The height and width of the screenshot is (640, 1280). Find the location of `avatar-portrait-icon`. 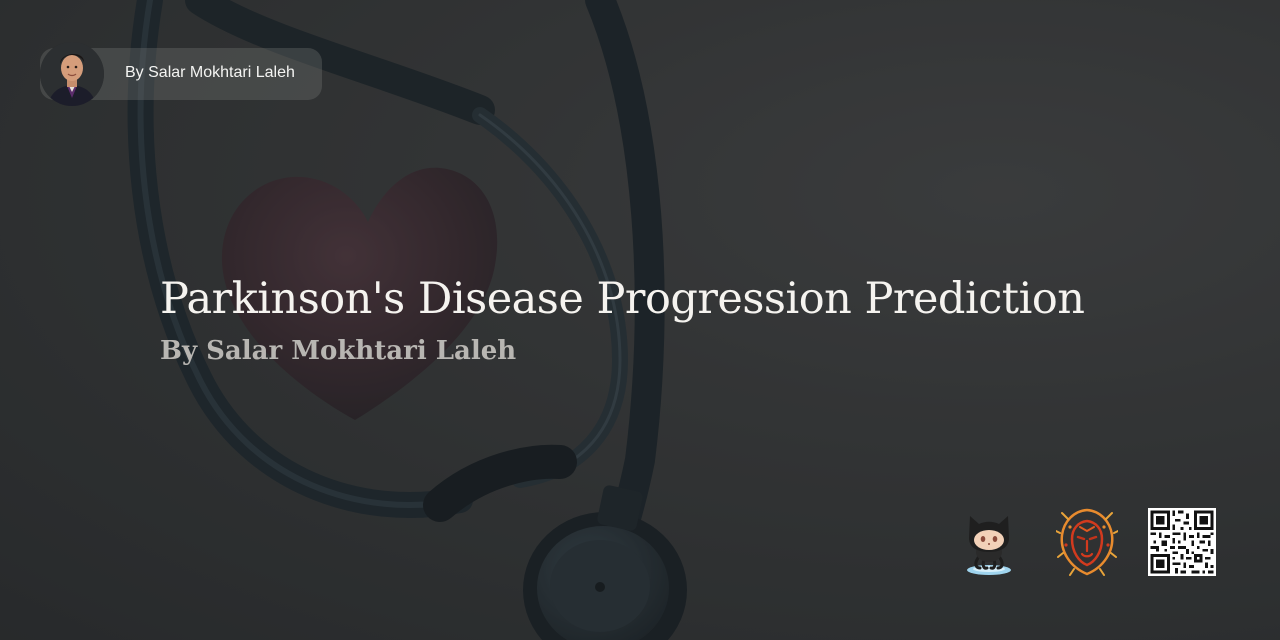

avatar-portrait-icon is located at coordinates (72, 74).